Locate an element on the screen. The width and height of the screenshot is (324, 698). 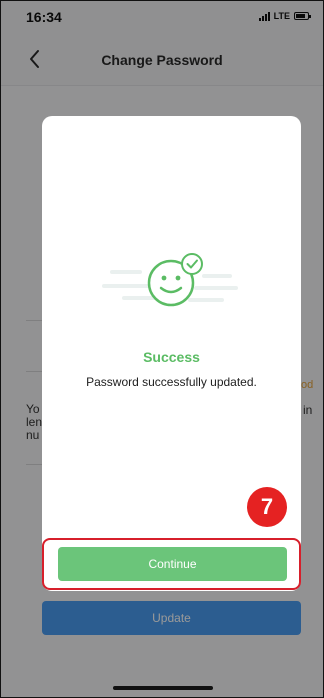
home-indicator is located at coordinates (163, 688).